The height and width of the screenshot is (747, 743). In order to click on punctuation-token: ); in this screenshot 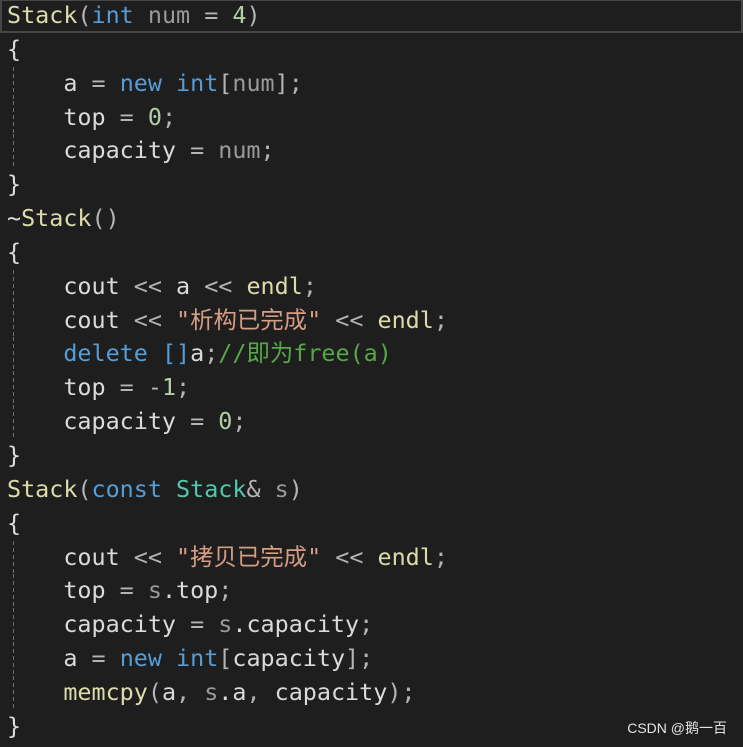, I will do `click(401, 691)`.